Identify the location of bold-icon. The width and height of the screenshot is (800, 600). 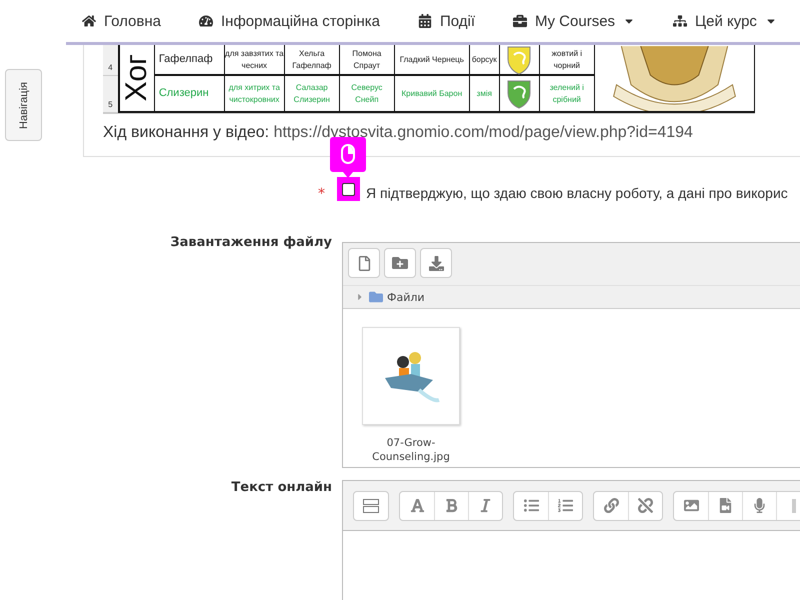
(451, 505).